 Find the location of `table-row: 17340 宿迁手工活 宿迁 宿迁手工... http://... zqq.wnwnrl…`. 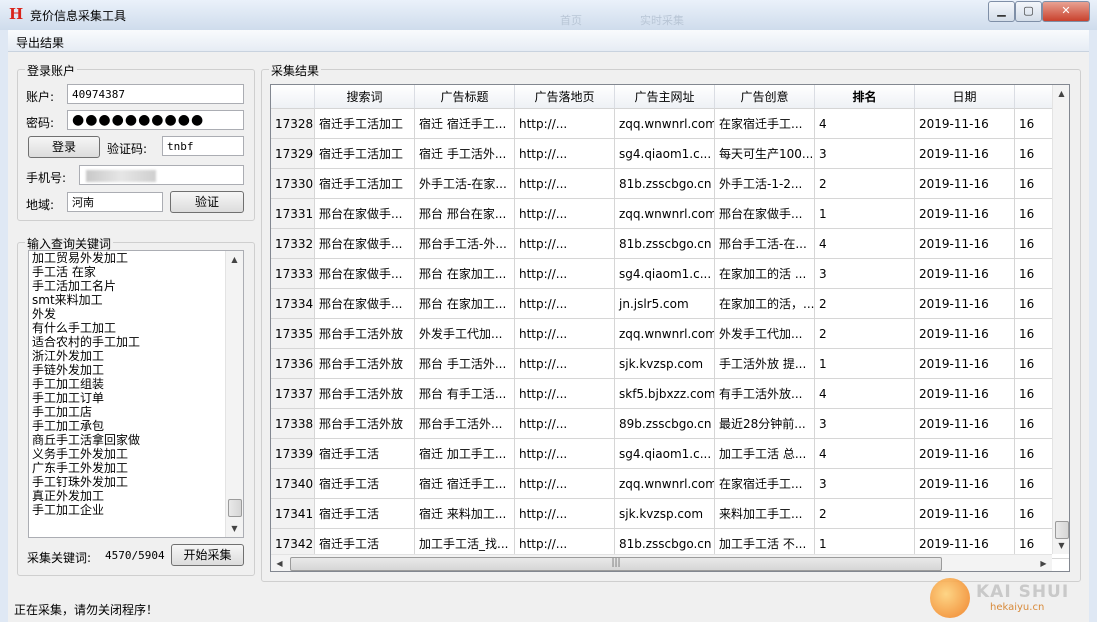

table-row: 17340 宿迁手工活 宿迁 宿迁手工... http://... zqq.wnwnrl… is located at coordinates (670, 484).